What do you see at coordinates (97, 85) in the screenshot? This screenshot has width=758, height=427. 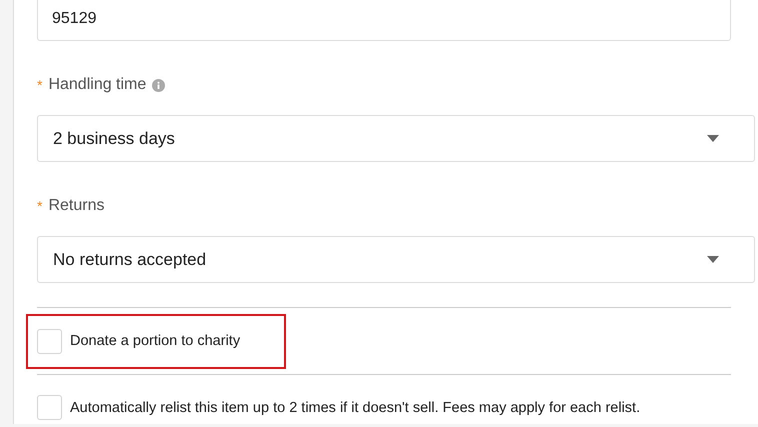 I see `field-label: Handling time` at bounding box center [97, 85].